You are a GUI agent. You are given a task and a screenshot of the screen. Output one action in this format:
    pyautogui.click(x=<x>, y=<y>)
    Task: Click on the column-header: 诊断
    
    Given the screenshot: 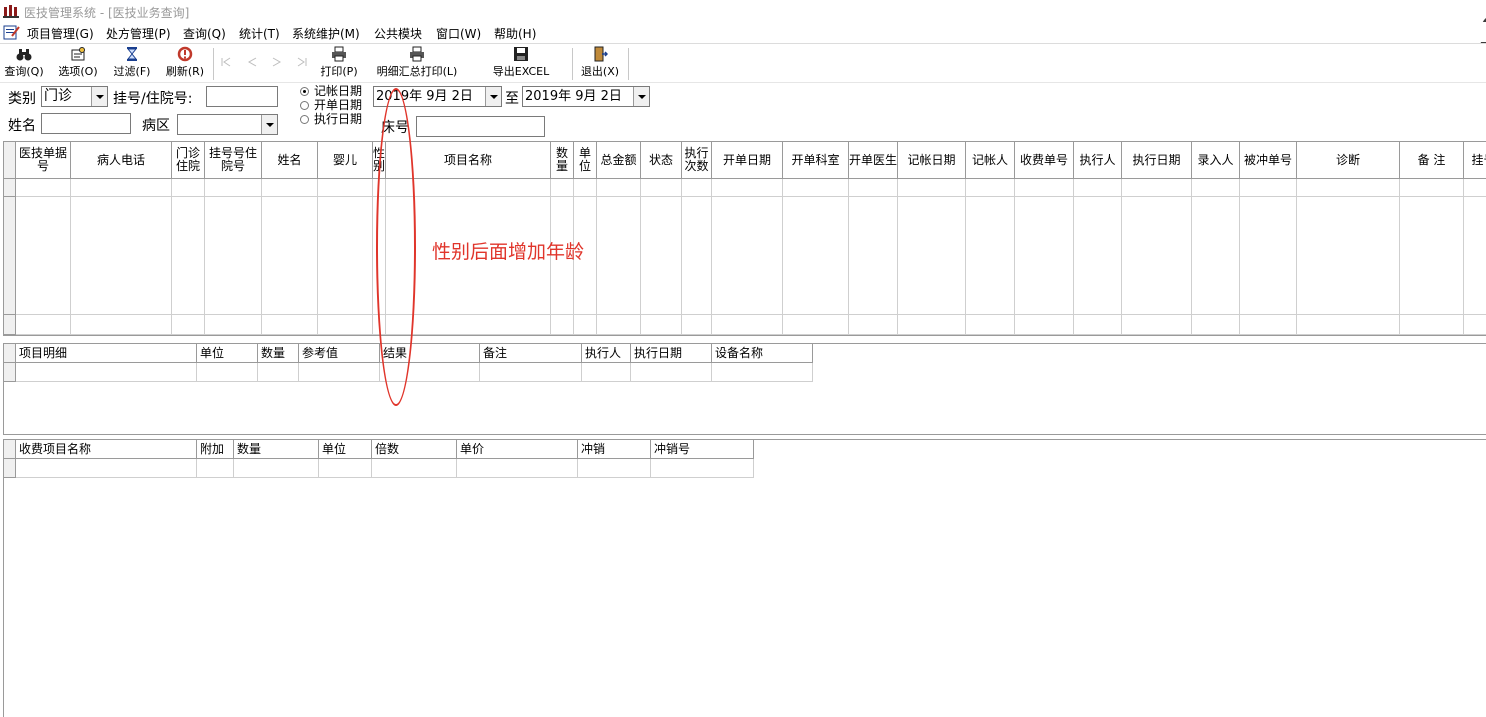 What is the action you would take?
    pyautogui.click(x=1348, y=160)
    